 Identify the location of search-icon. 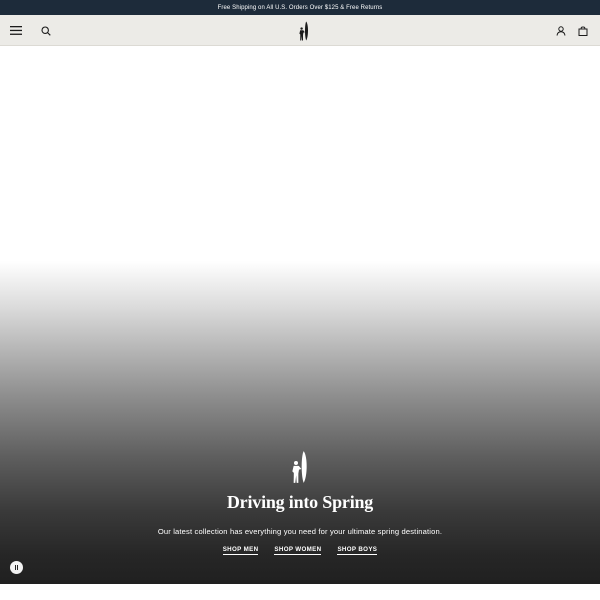
(46, 30).